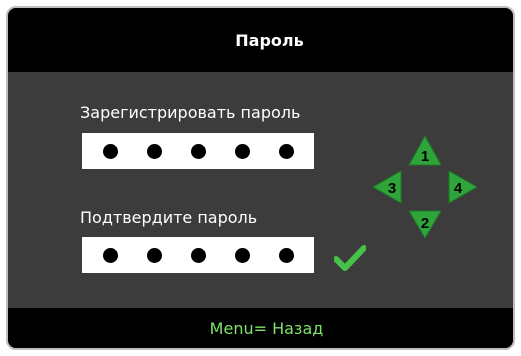  I want to click on down-key-number: 2, so click(425, 223).